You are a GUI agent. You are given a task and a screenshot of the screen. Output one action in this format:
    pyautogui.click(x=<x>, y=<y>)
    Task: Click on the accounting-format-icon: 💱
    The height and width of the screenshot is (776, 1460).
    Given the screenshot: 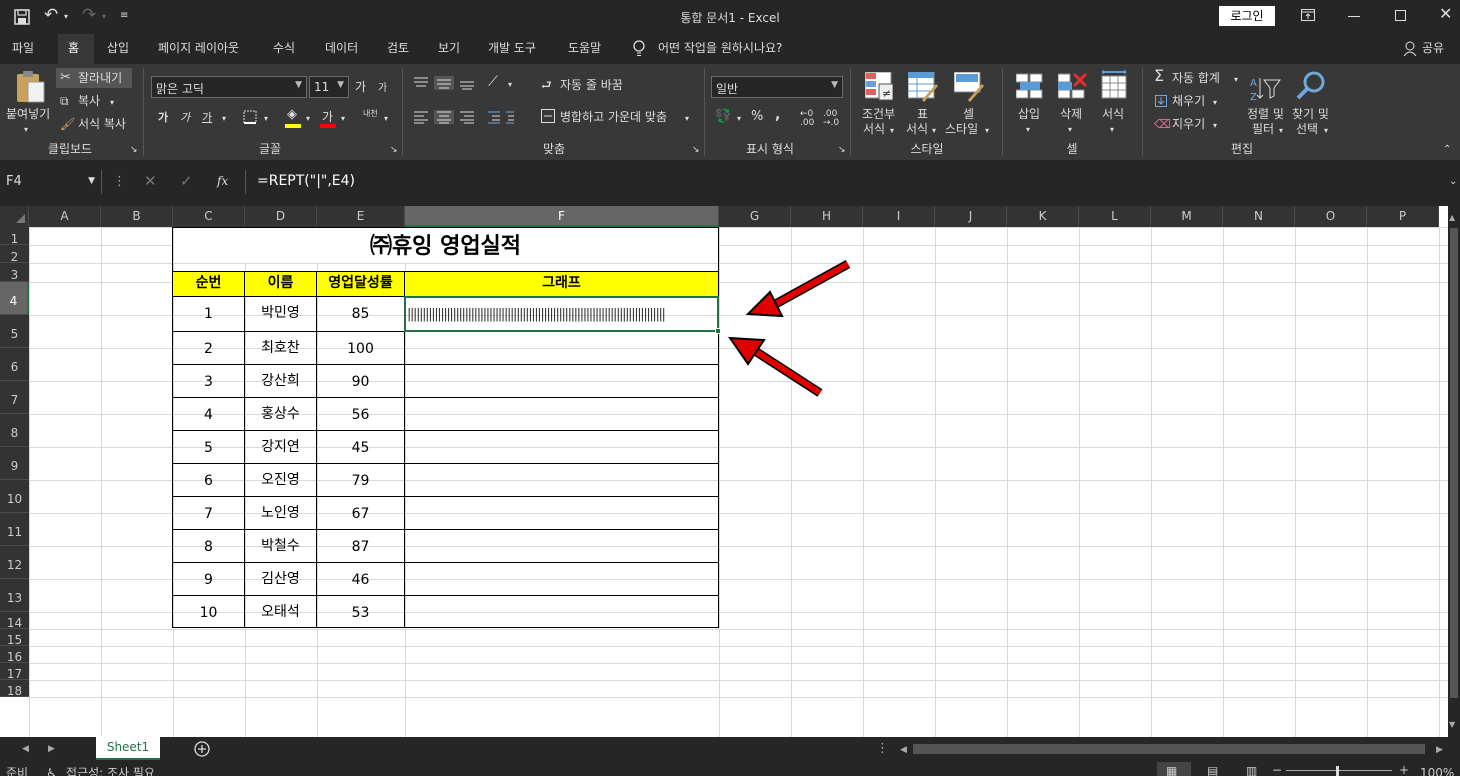 What is the action you would take?
    pyautogui.click(x=723, y=117)
    